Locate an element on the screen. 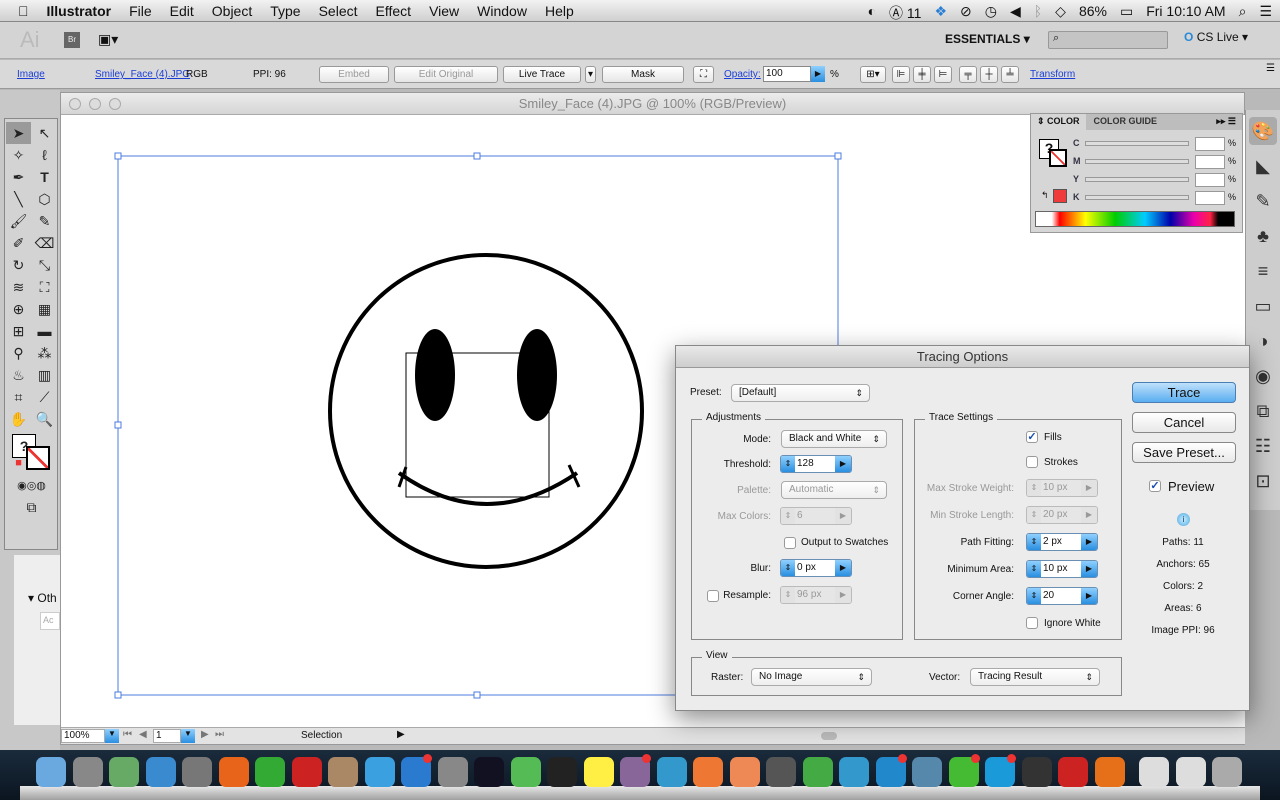  dock-messenger-icon is located at coordinates (671, 772).